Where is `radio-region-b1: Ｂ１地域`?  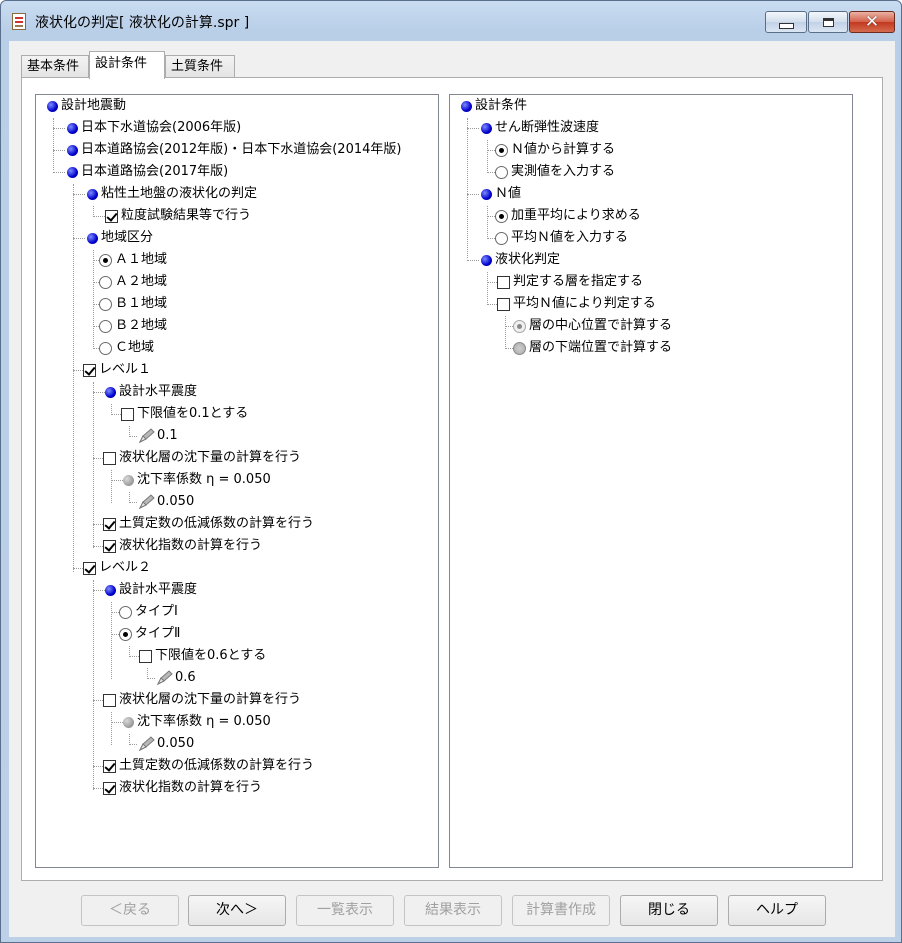
radio-region-b1: Ｂ１地域 is located at coordinates (133, 304).